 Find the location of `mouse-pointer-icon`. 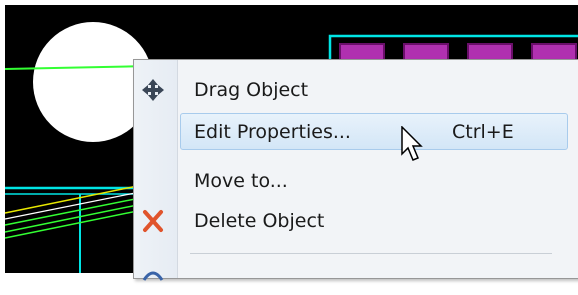

mouse-pointer-icon is located at coordinates (412, 143).